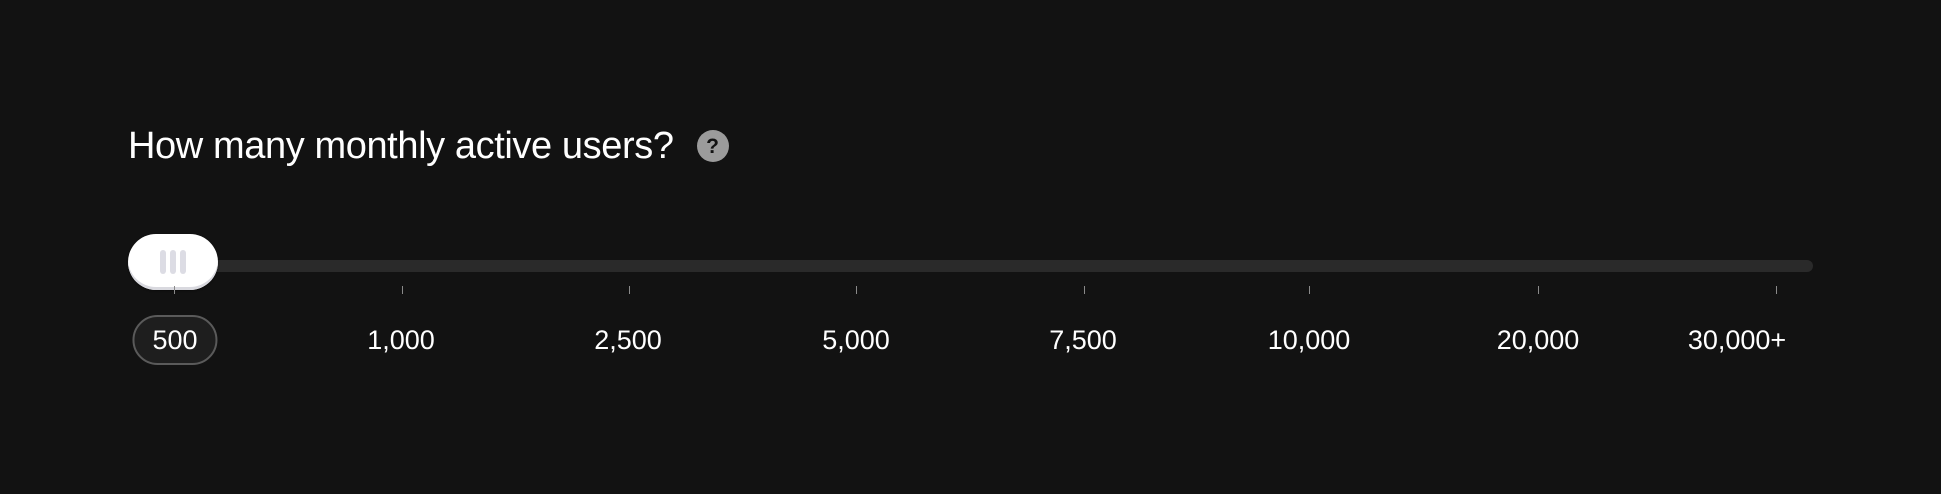 The image size is (1941, 494). What do you see at coordinates (1737, 340) in the screenshot?
I see `stop-label-30000-plus: 30,000+` at bounding box center [1737, 340].